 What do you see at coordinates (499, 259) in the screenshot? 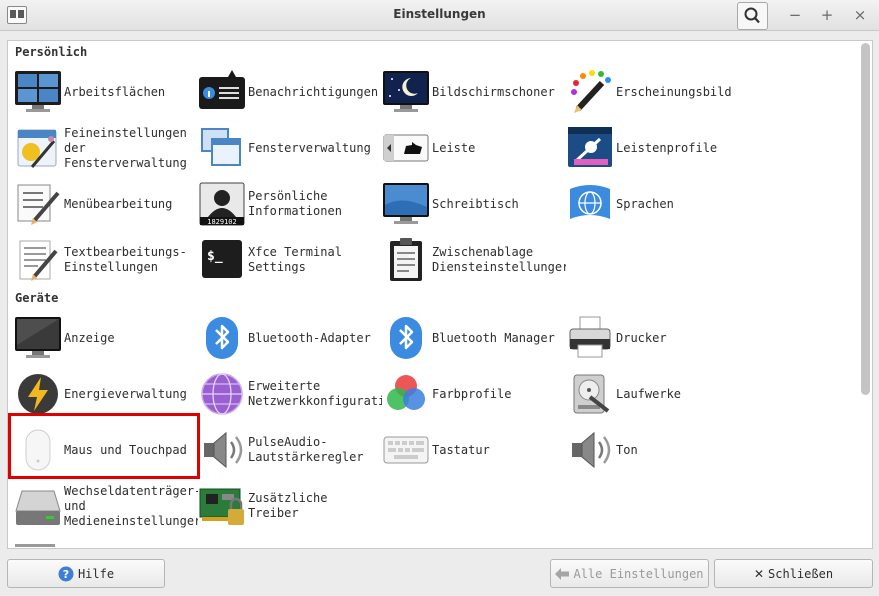
I see `settings-item-label: Zwischenablage Diensteinstellunger` at bounding box center [499, 259].